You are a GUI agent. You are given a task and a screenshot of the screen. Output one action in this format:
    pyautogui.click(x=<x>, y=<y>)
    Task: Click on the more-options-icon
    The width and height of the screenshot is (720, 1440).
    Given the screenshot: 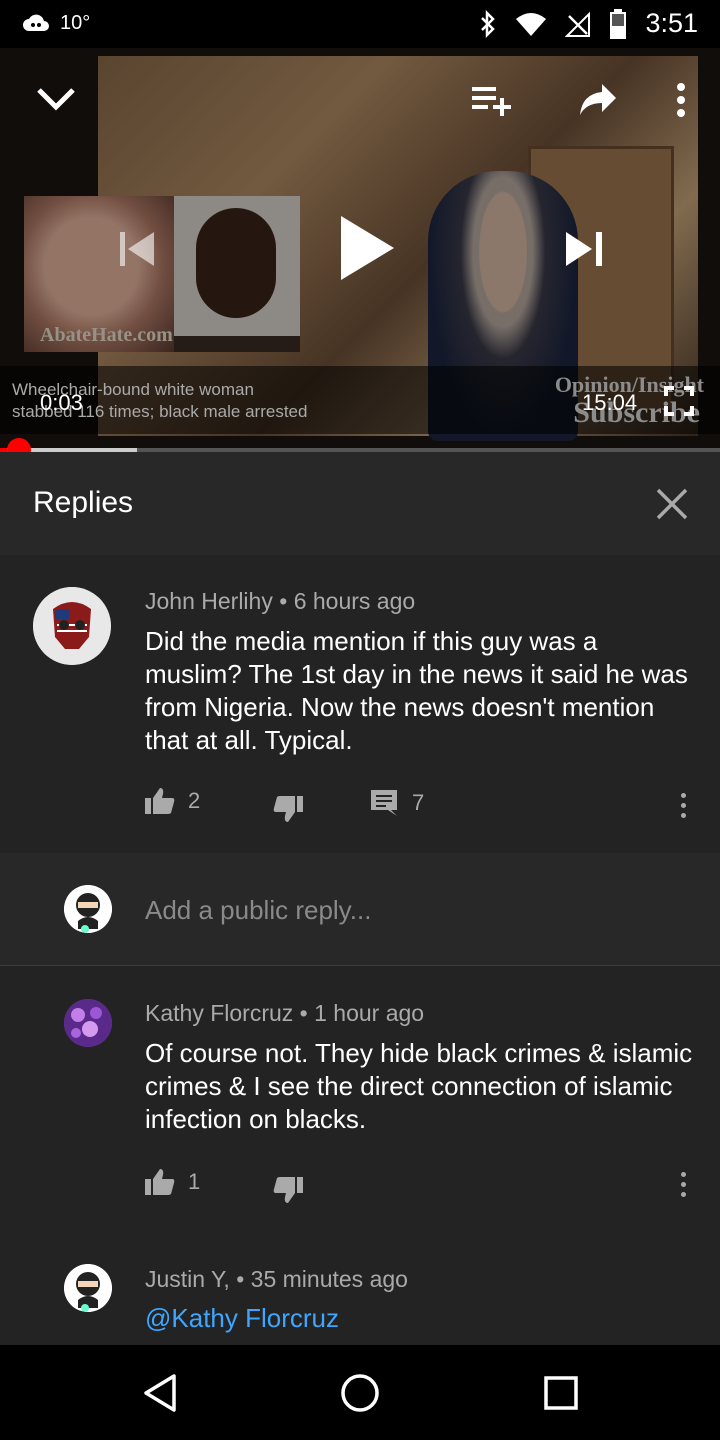 What is the action you would take?
    pyautogui.click(x=681, y=100)
    